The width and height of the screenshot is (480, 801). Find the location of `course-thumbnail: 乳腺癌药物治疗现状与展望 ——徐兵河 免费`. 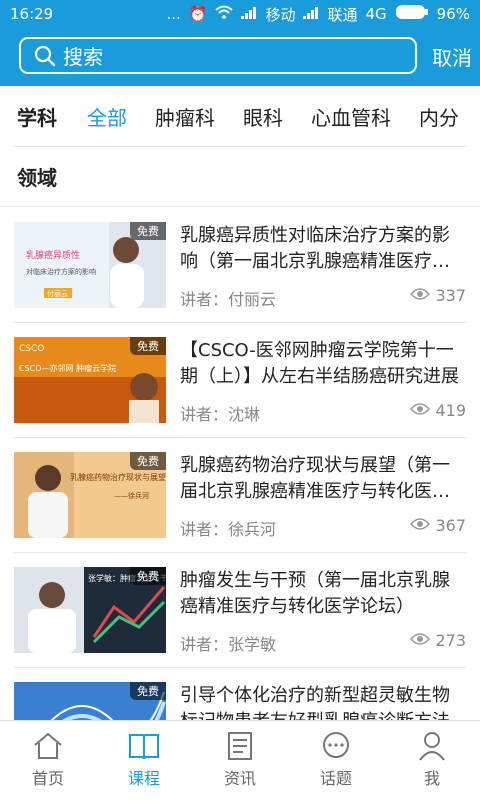

course-thumbnail: 乳腺癌药物治疗现状与展望 ——徐兵河 免费 is located at coordinates (90, 495).